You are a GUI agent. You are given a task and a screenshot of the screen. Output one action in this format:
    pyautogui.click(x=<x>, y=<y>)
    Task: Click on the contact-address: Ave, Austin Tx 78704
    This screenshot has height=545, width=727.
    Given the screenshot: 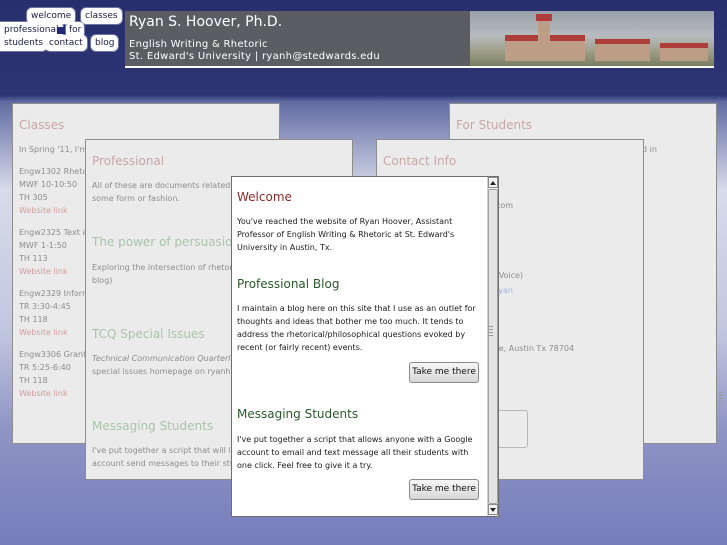 What is the action you would take?
    pyautogui.click(x=532, y=348)
    